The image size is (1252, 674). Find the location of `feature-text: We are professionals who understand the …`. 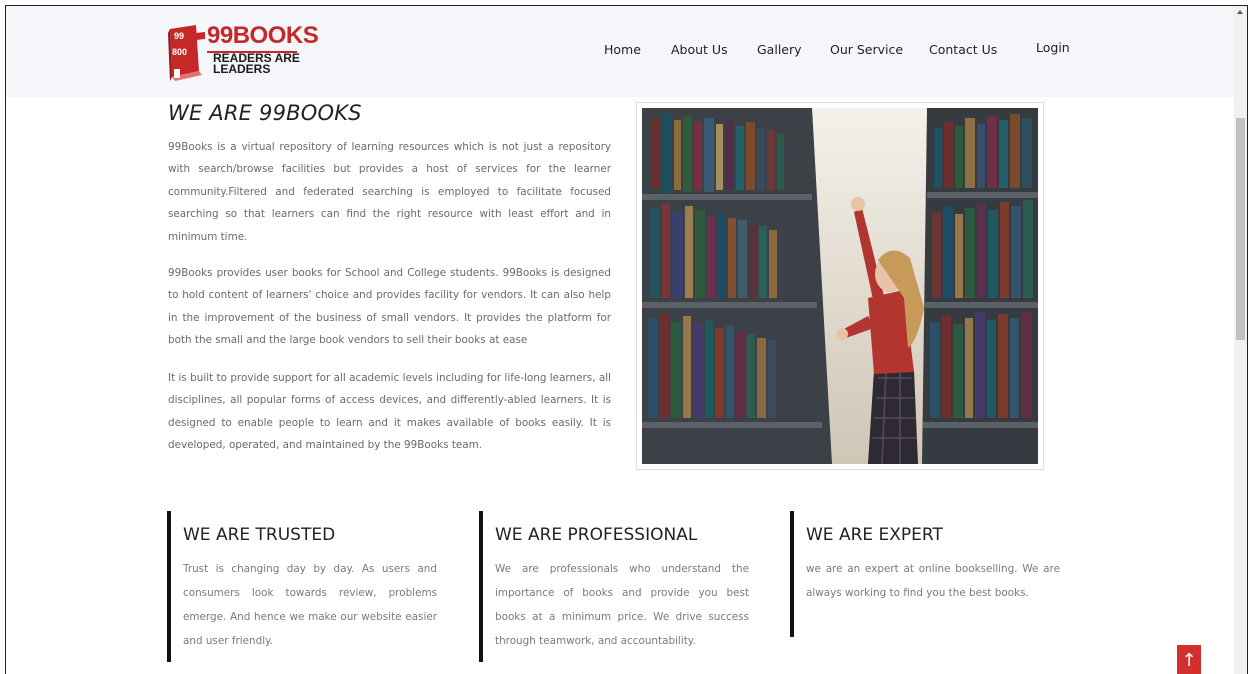

feature-text: We are professionals who understand the … is located at coordinates (622, 605).